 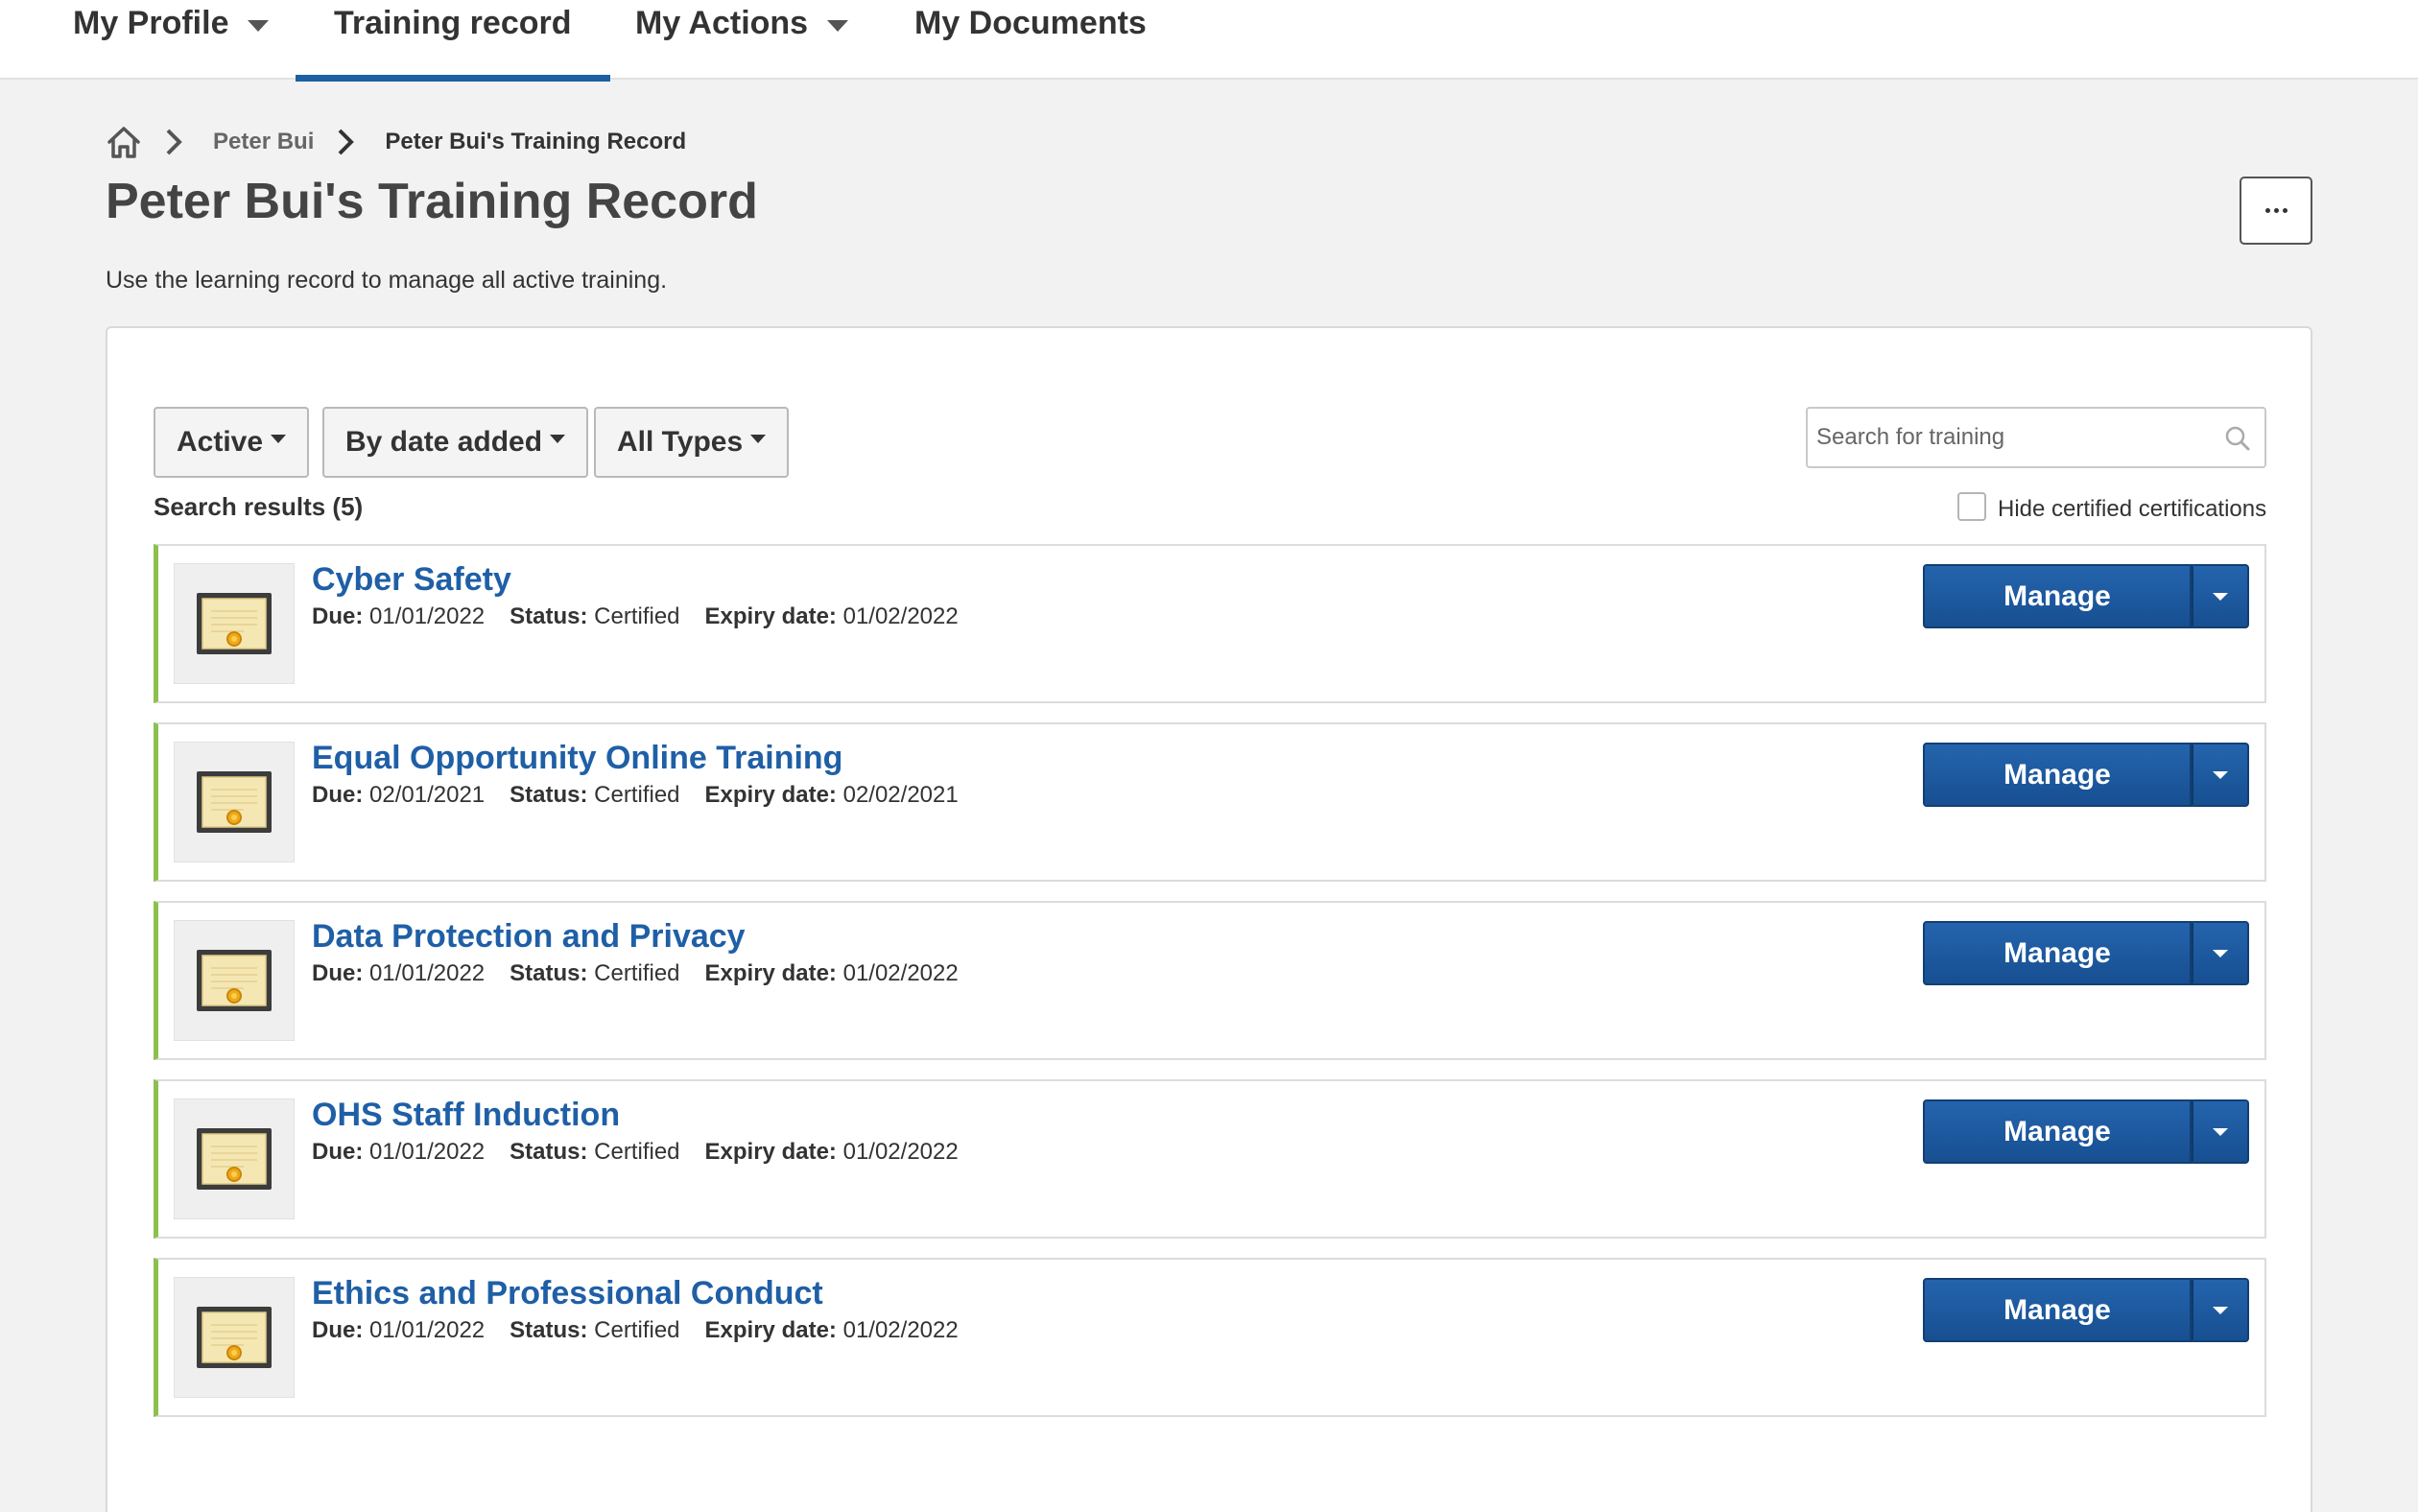 I want to click on search-icon, so click(x=2238, y=438).